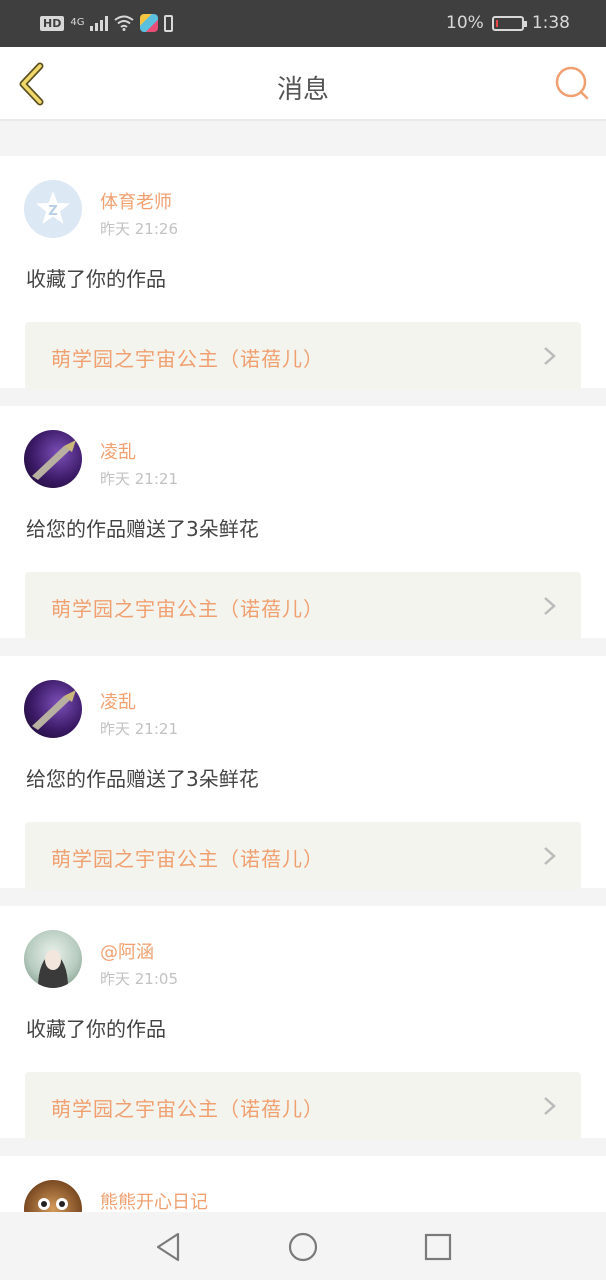 The height and width of the screenshot is (1280, 606). Describe the element at coordinates (52, 211) in the screenshot. I see `svg-text: Z` at that location.